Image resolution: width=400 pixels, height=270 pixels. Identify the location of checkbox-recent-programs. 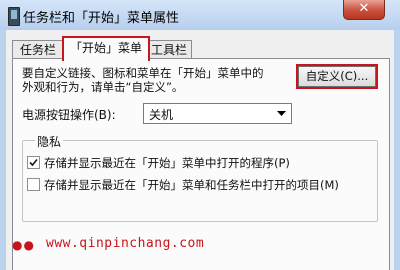
(33, 162).